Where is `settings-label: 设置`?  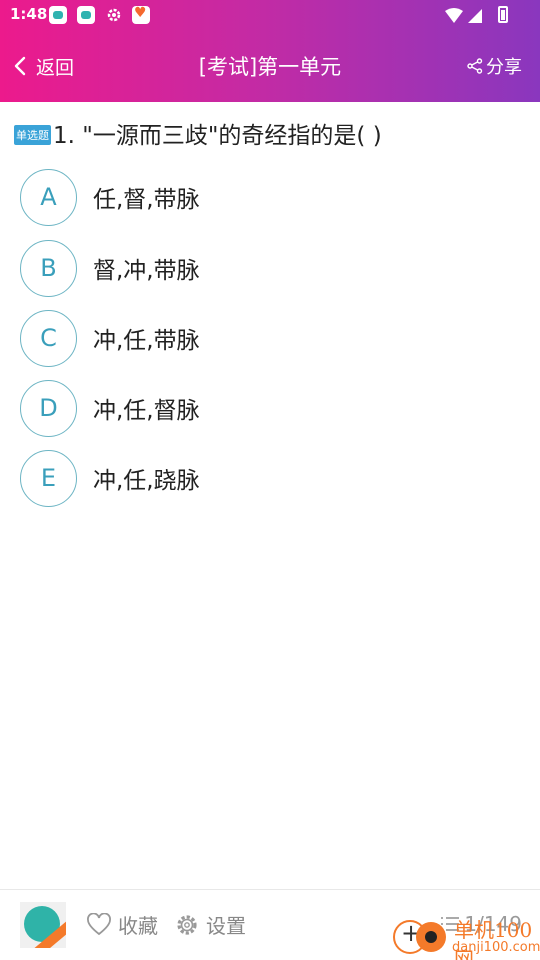 settings-label: 设置 is located at coordinates (226, 926).